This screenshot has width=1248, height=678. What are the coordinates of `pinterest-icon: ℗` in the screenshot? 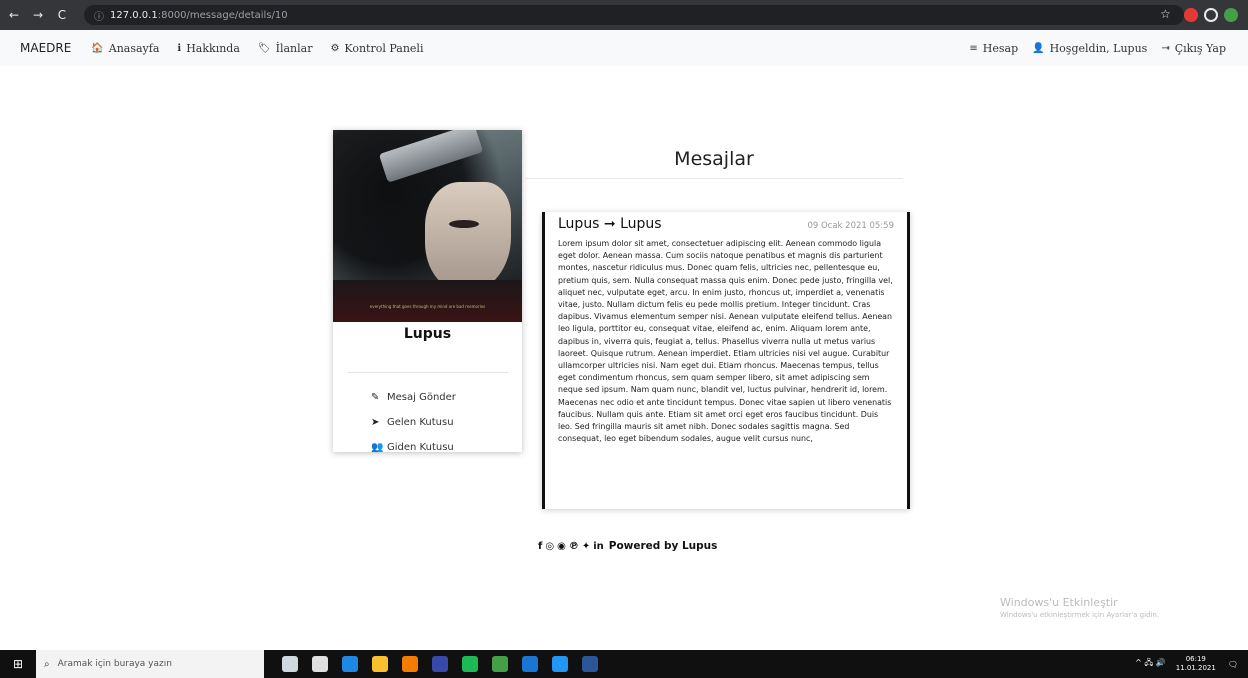 It's located at (574, 546).